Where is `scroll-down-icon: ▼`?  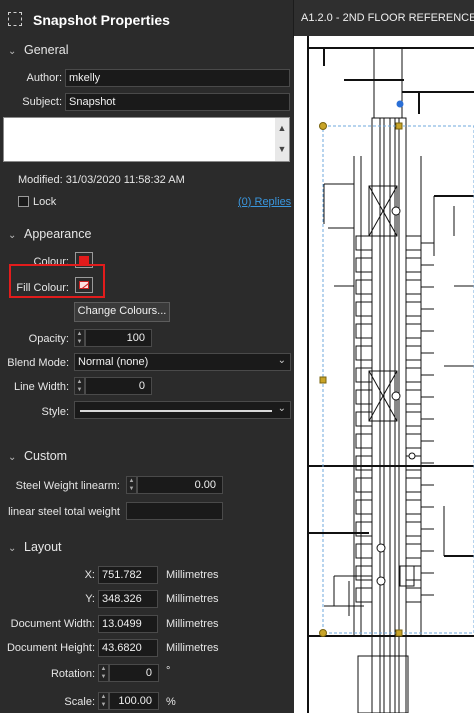
scroll-down-icon: ▼ is located at coordinates (282, 149).